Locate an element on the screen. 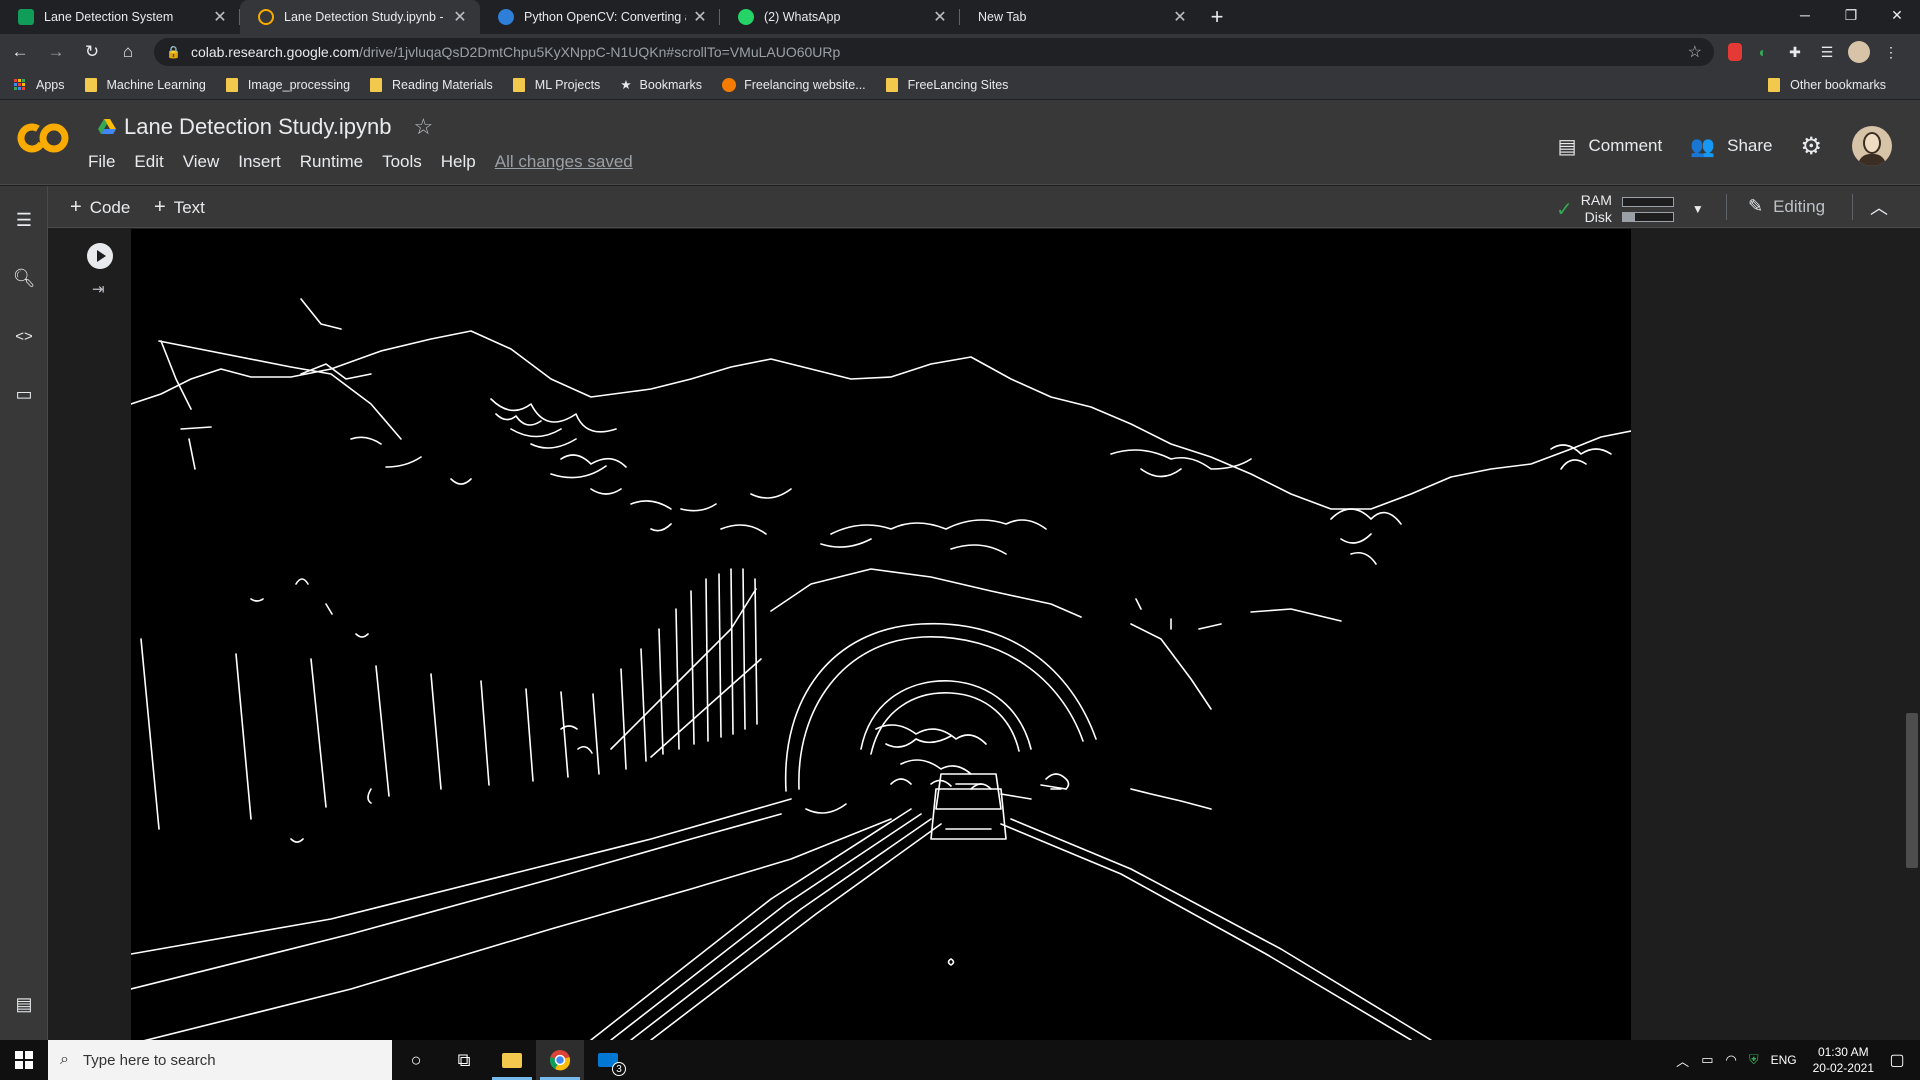 The height and width of the screenshot is (1080, 1920). chrome-logo-icon is located at coordinates (560, 1060).